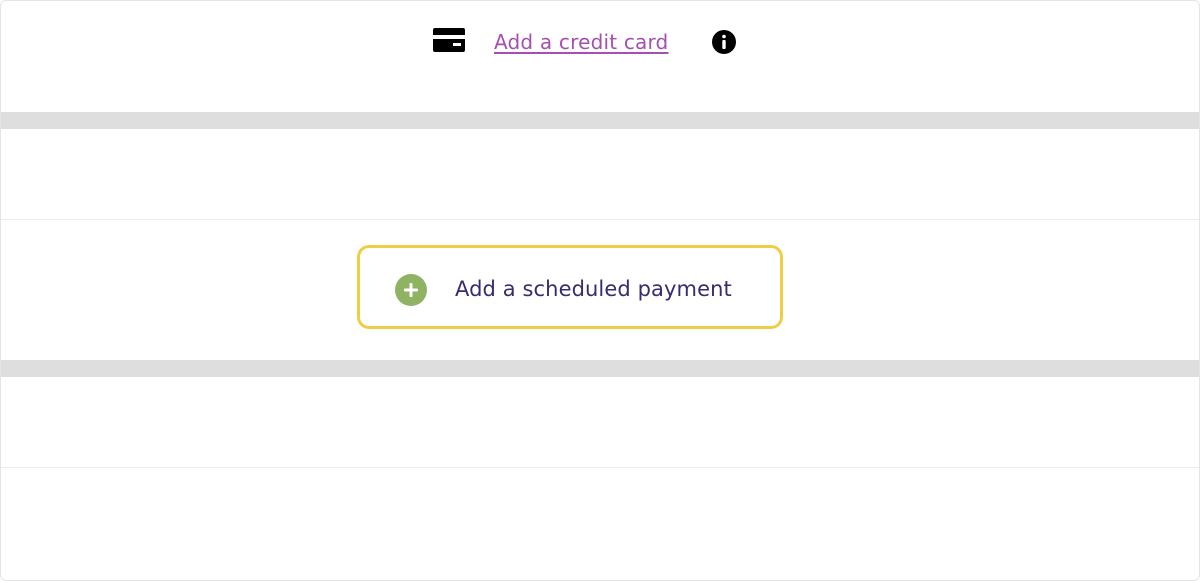  Describe the element at coordinates (581, 42) in the screenshot. I see `add-credit-card-link: Add a credit card` at that location.